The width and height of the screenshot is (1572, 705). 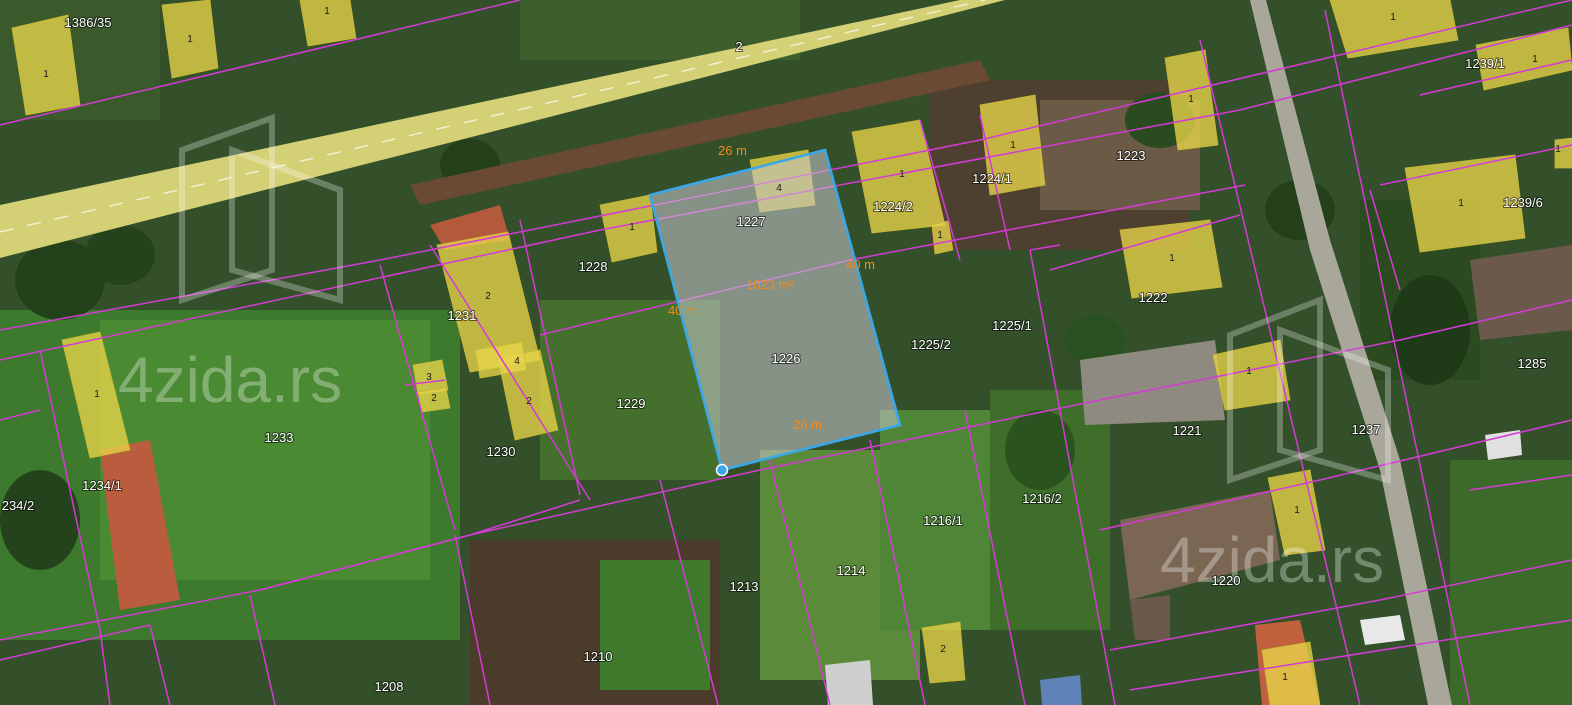 What do you see at coordinates (732, 150) in the screenshot?
I see `measure-north: 26 m` at bounding box center [732, 150].